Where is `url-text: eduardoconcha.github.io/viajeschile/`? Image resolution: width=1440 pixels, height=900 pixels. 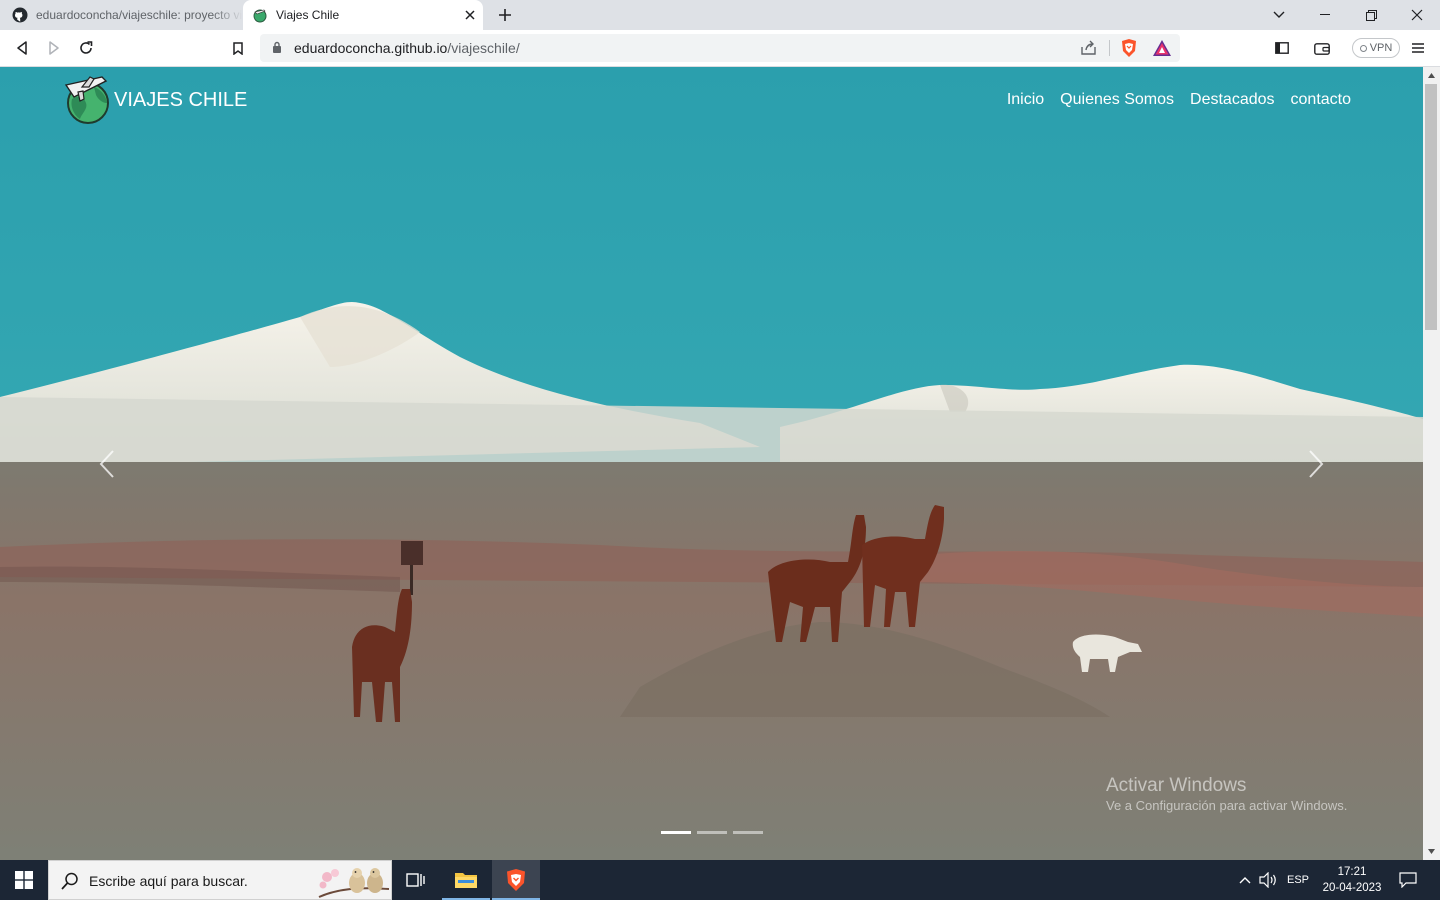
url-text: eduardoconcha.github.io/viajeschile/ is located at coordinates (407, 48).